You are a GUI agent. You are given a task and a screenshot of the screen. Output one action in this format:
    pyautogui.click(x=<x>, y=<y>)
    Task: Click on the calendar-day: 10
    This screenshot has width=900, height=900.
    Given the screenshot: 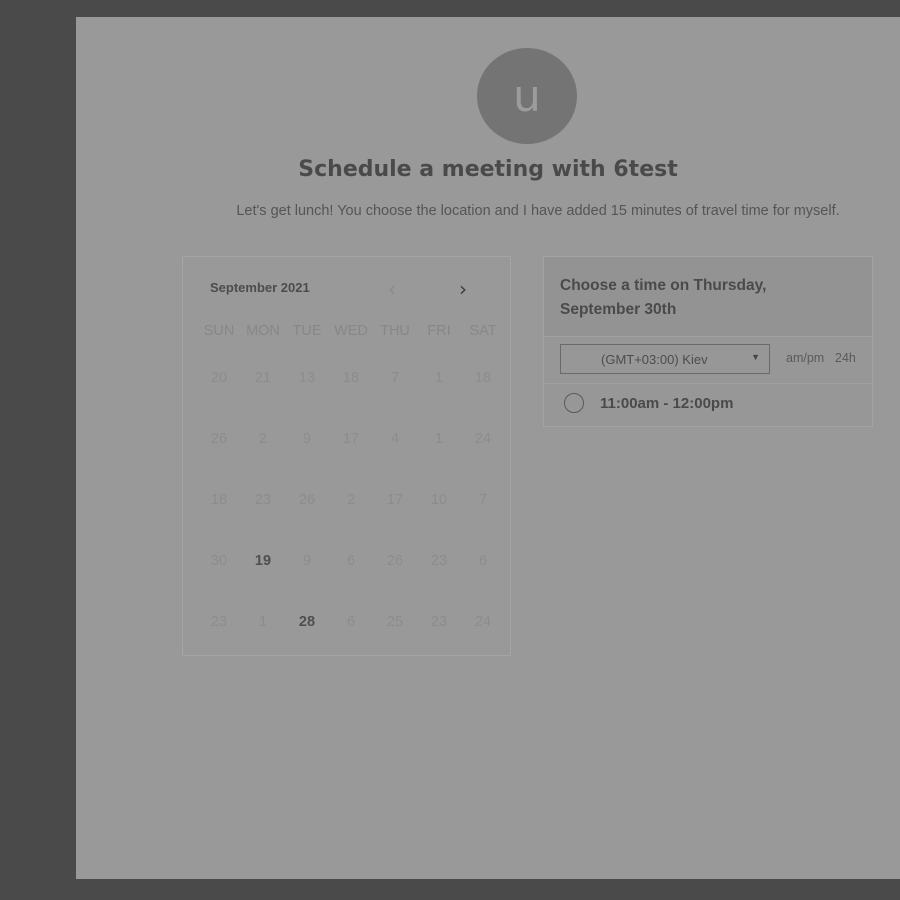 What is the action you would take?
    pyautogui.click(x=439, y=500)
    